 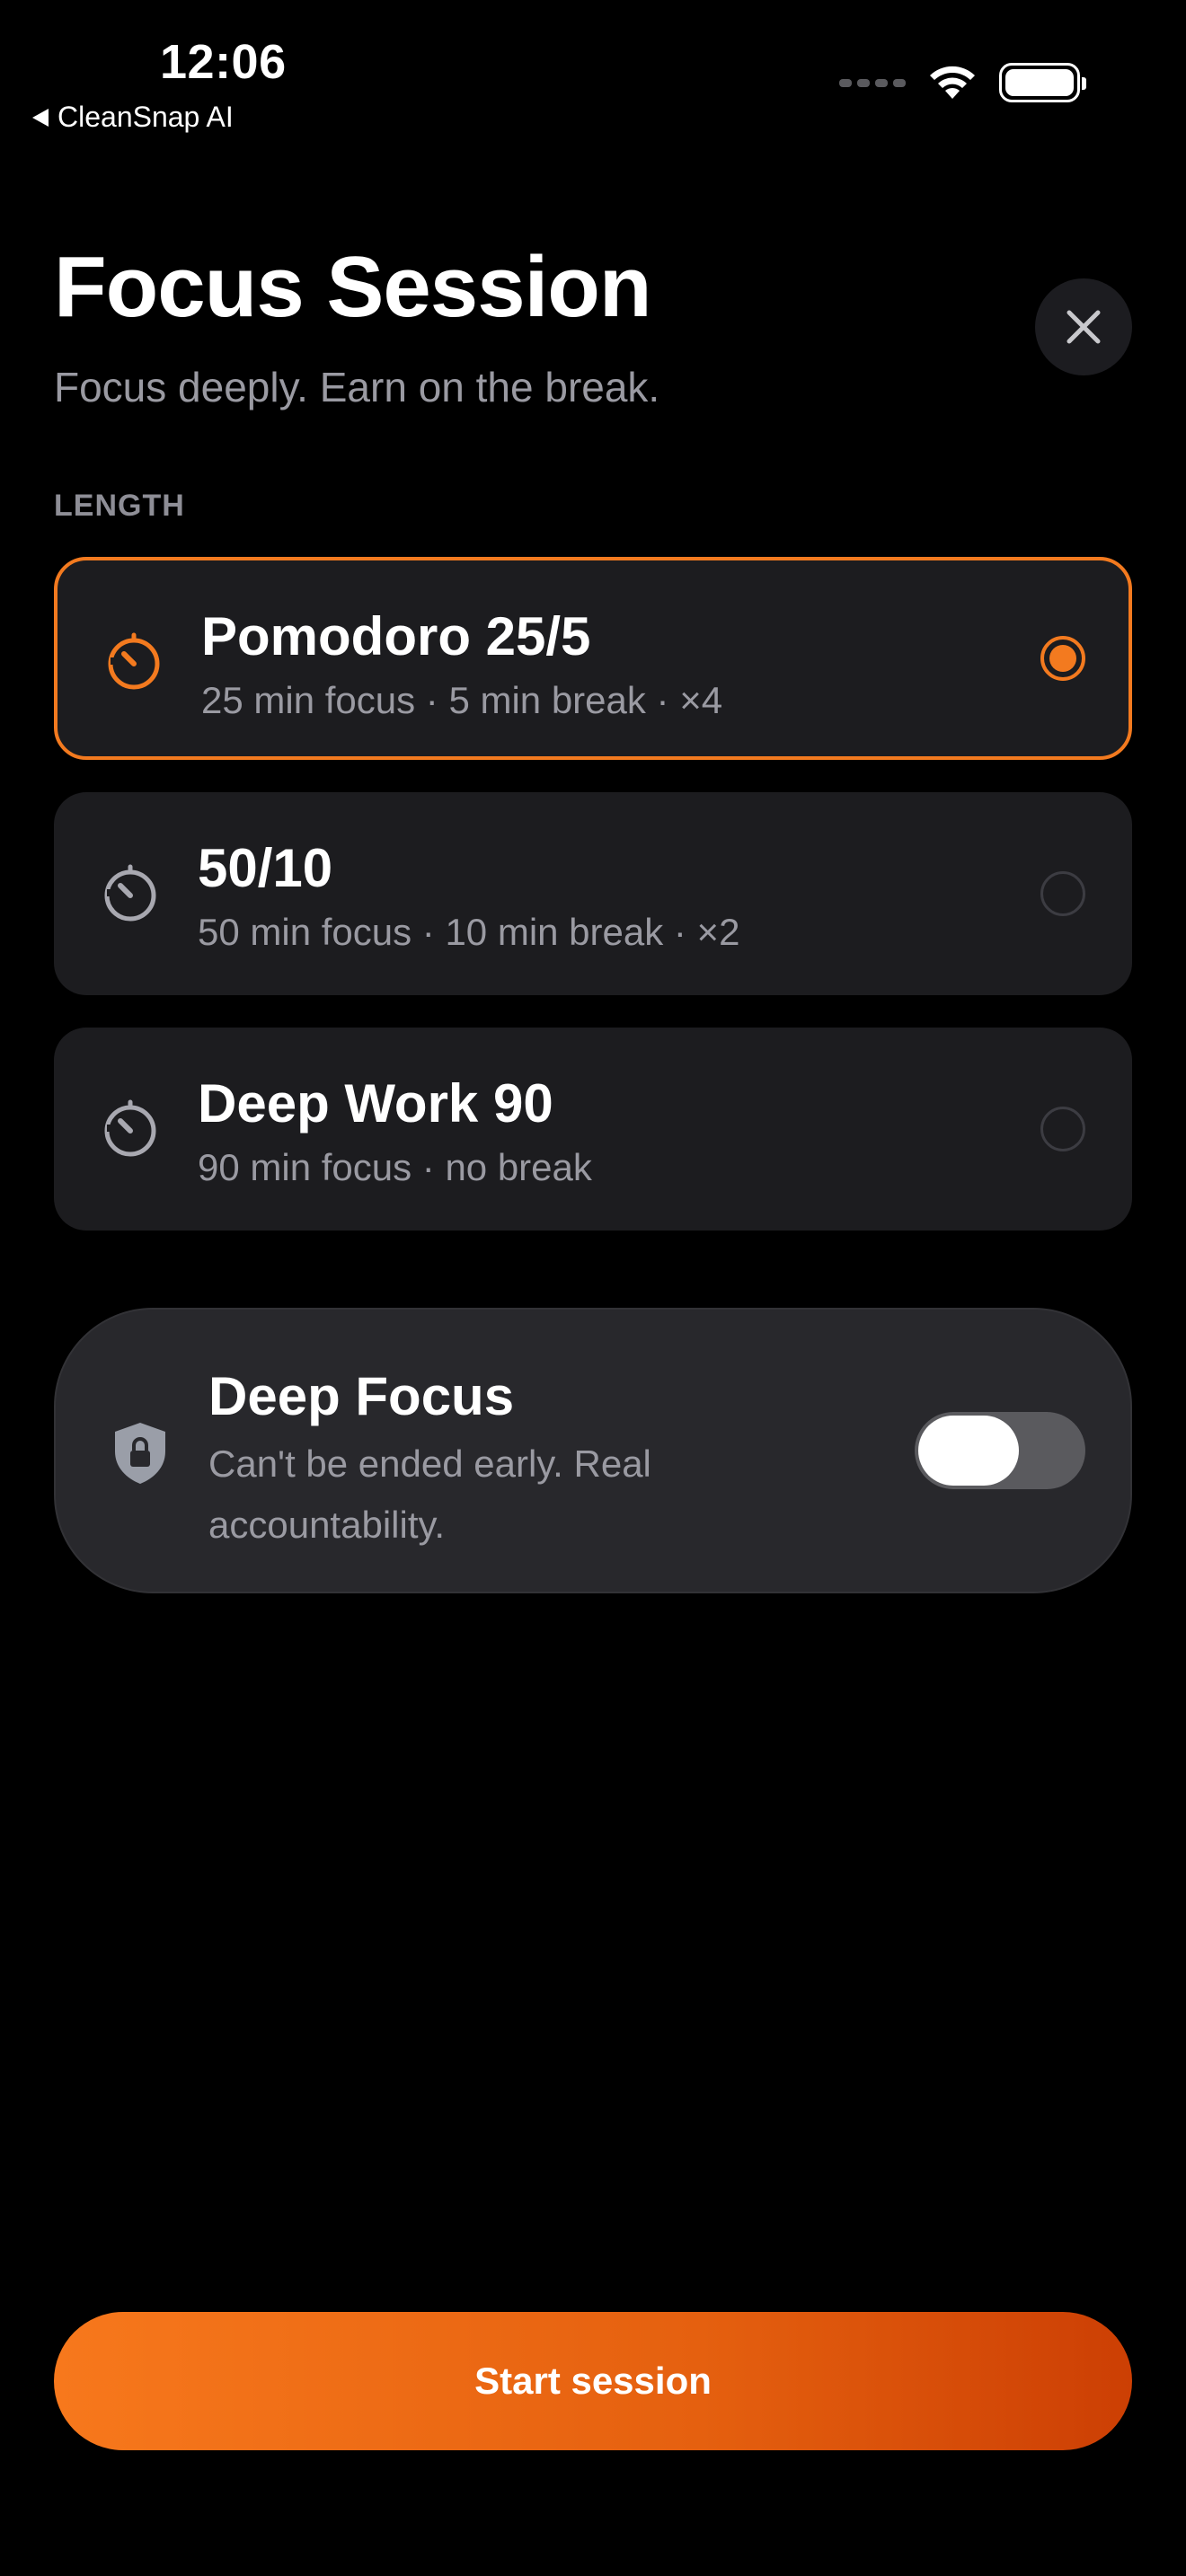 I want to click on option-description: 25 min focus · 5 min break · ×4, so click(x=462, y=700).